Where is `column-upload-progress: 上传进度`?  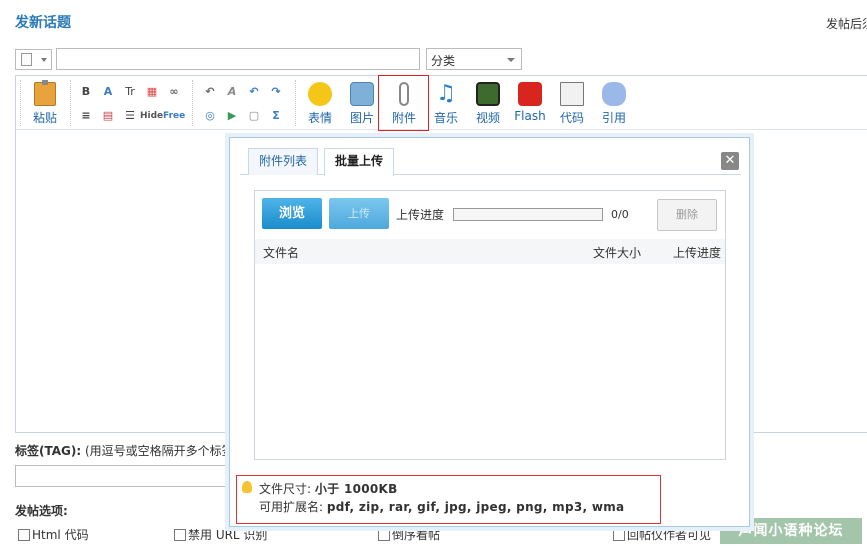
column-upload-progress: 上传进度 is located at coordinates (697, 253).